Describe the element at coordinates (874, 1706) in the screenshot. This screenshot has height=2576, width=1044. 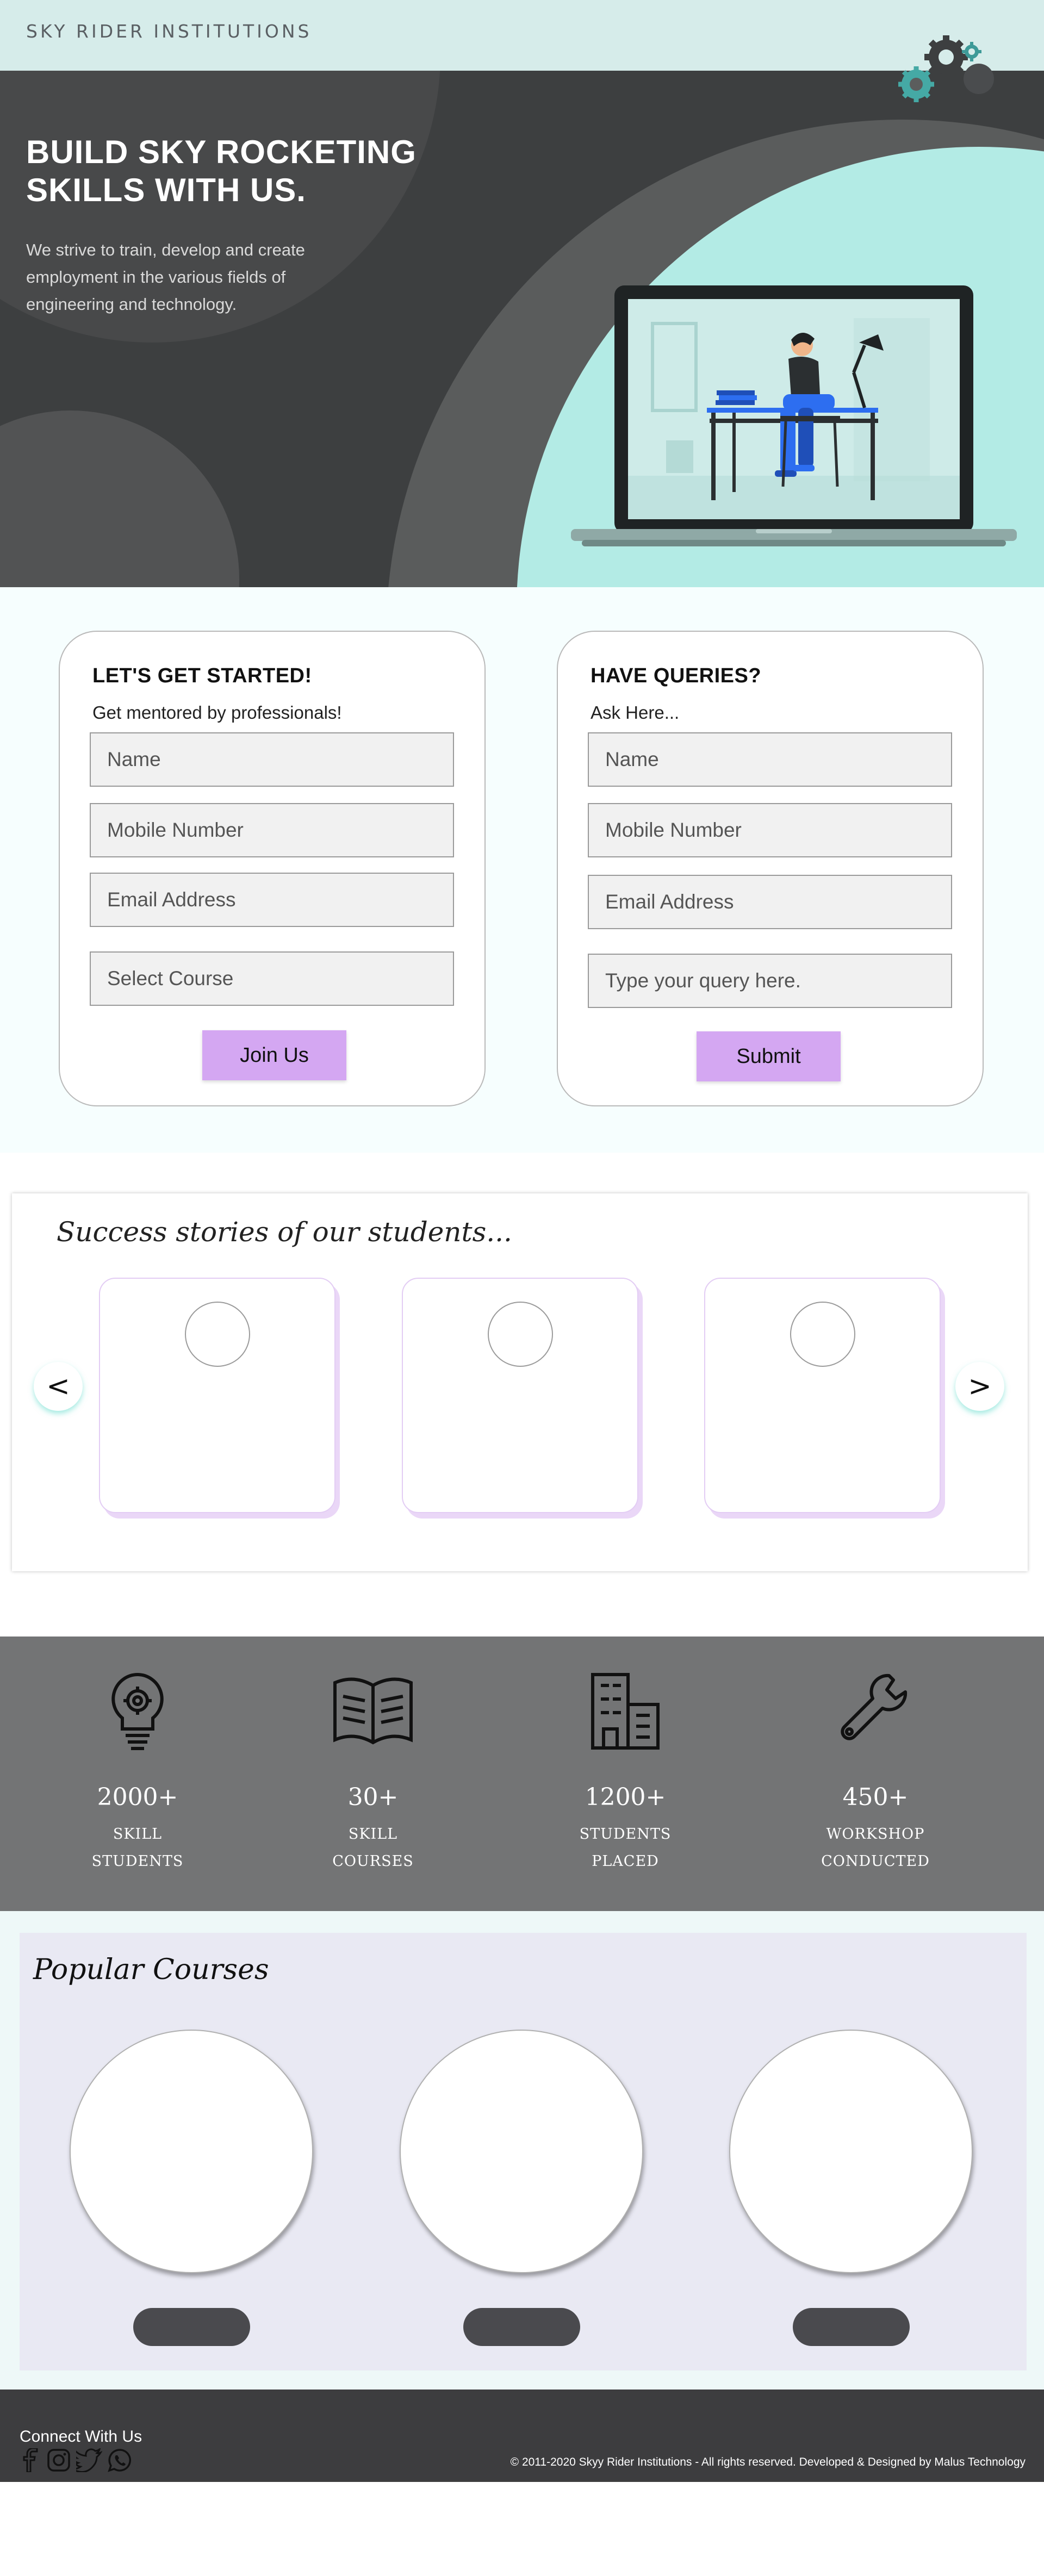
I see `wrench-icon` at that location.